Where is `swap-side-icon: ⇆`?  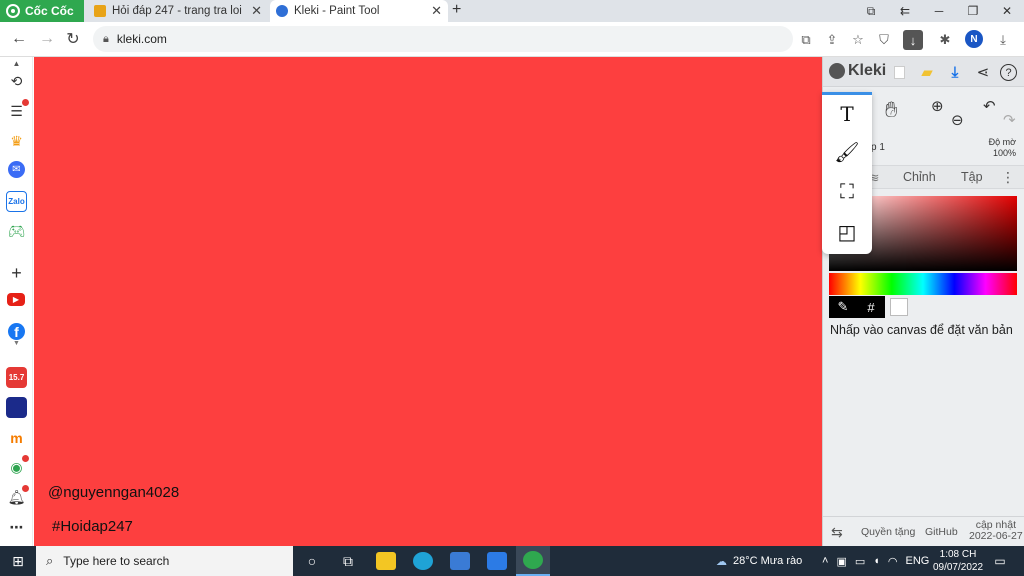 swap-side-icon: ⇆ is located at coordinates (837, 532).